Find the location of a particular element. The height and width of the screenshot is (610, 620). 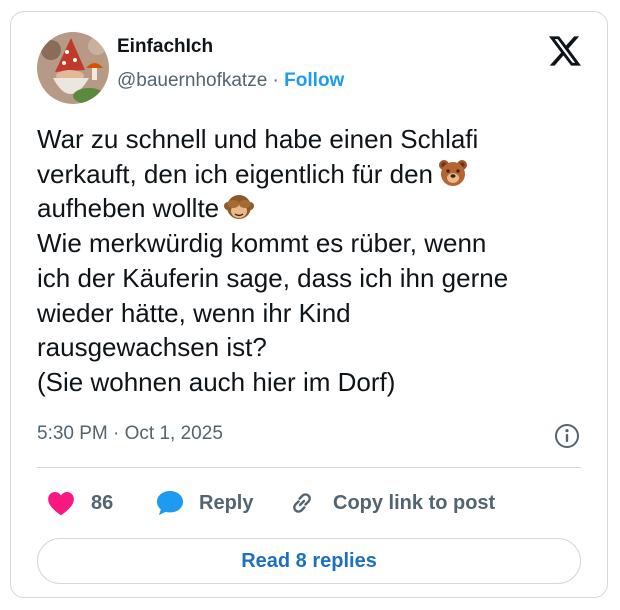

read-replies-label: Read 8 replies is located at coordinates (309, 560).